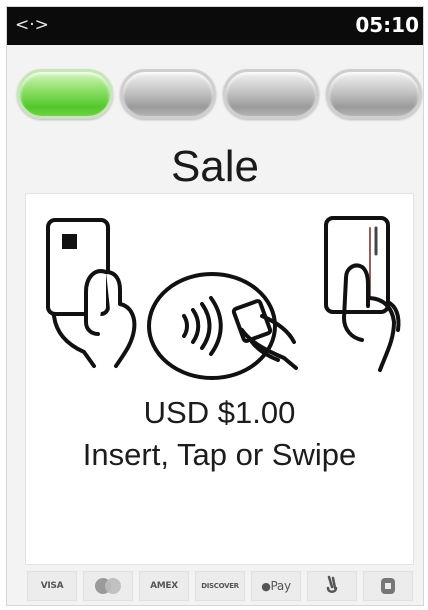 Image resolution: width=428 pixels, height=610 pixels. I want to click on discover-icon: DISCOVER, so click(220, 586).